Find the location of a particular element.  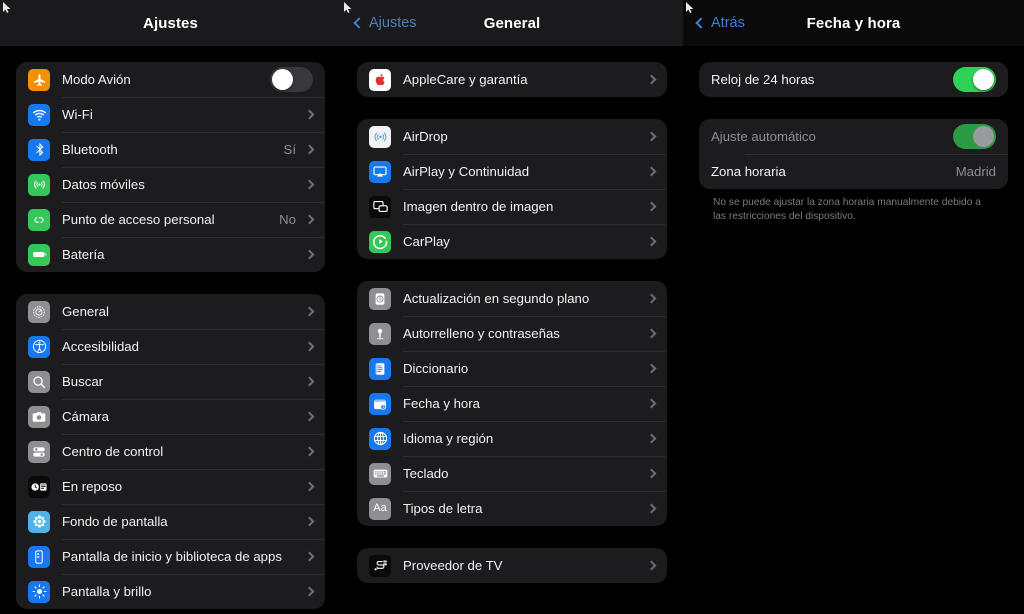

general-title: General is located at coordinates (512, 23).